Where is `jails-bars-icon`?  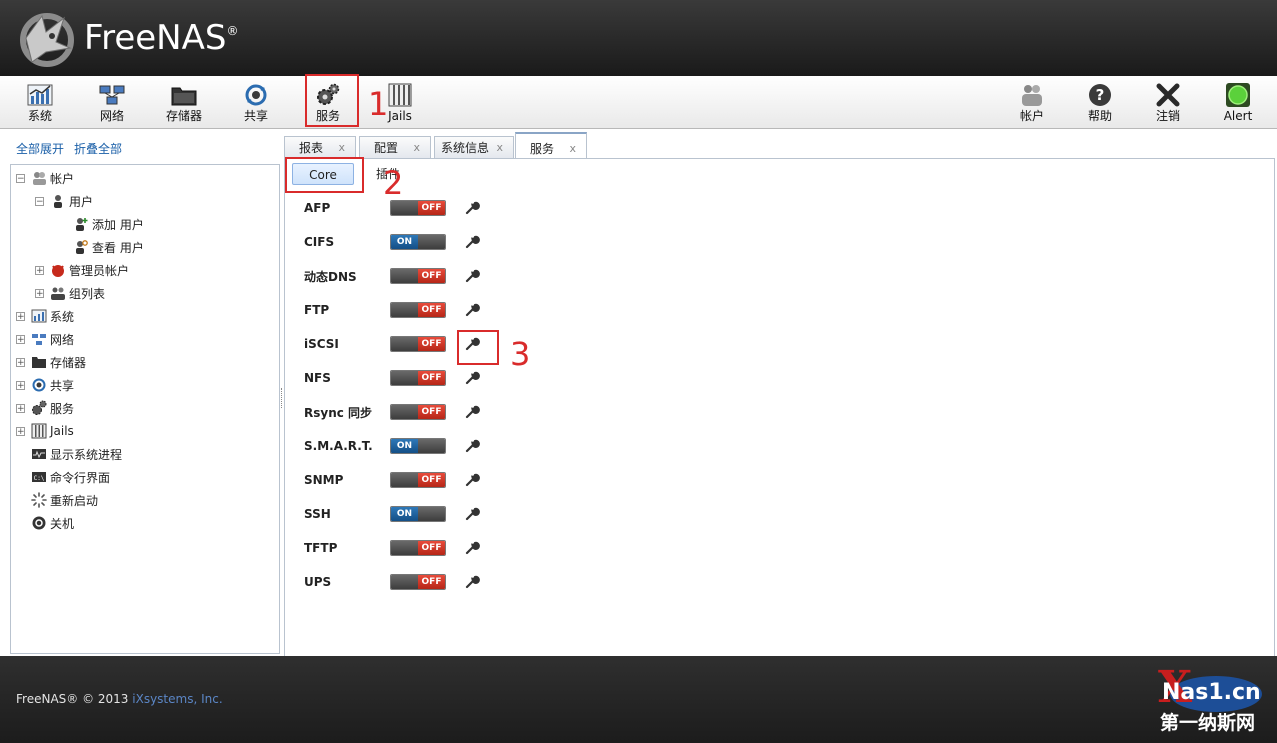
jails-bars-icon is located at coordinates (39, 431).